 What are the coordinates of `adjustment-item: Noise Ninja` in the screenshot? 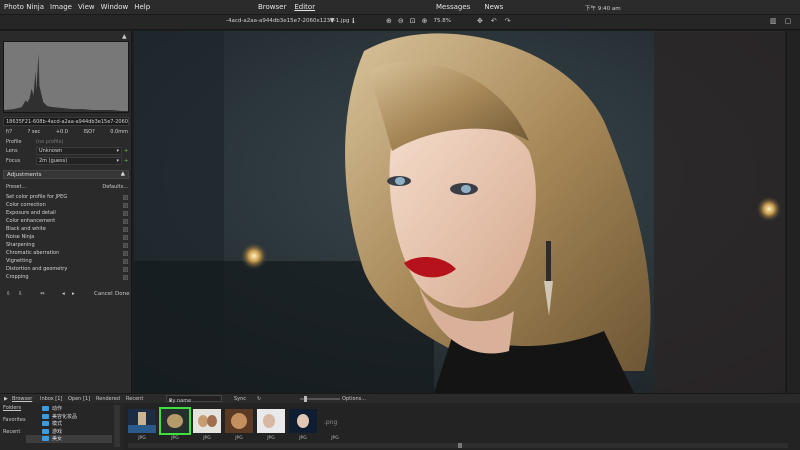 It's located at (67, 237).